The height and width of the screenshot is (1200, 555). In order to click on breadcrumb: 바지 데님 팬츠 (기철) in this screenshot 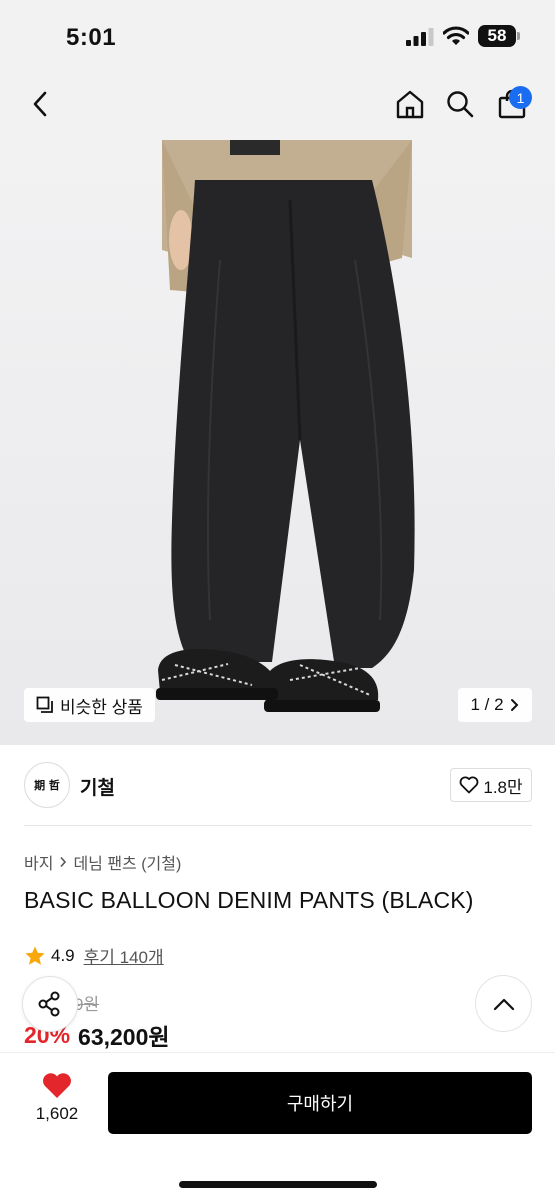, I will do `click(102, 862)`.